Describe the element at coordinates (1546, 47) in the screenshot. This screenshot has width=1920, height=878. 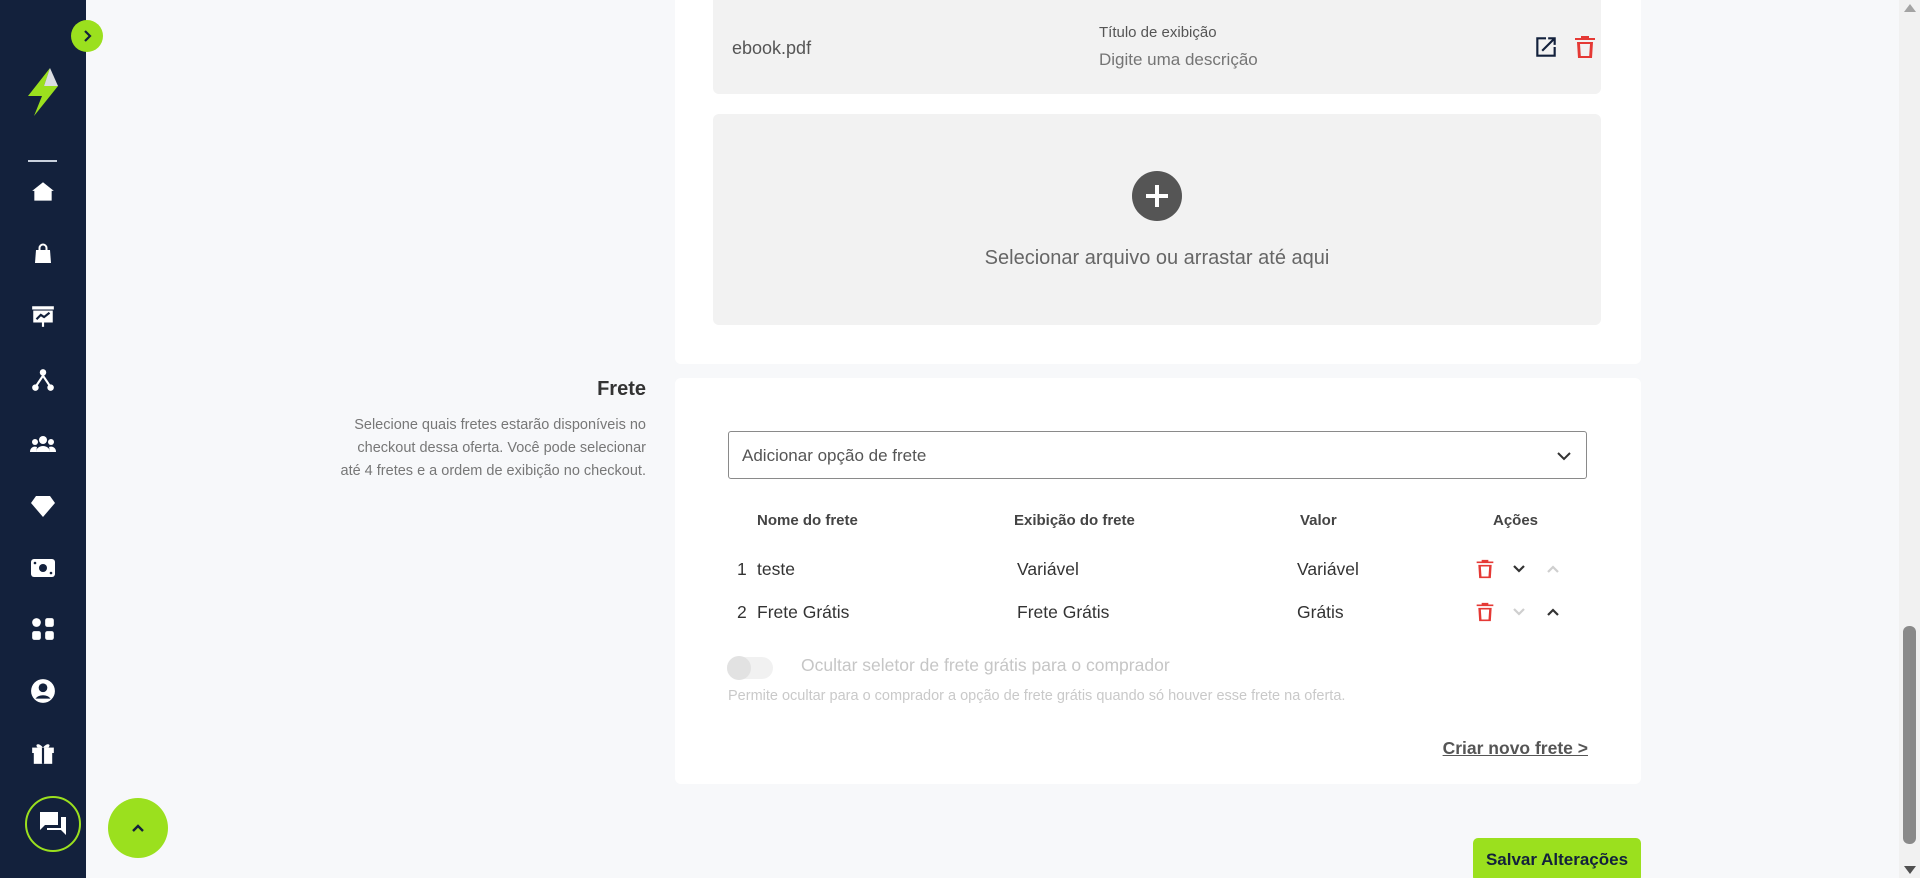
I see `open-external-icon` at that location.